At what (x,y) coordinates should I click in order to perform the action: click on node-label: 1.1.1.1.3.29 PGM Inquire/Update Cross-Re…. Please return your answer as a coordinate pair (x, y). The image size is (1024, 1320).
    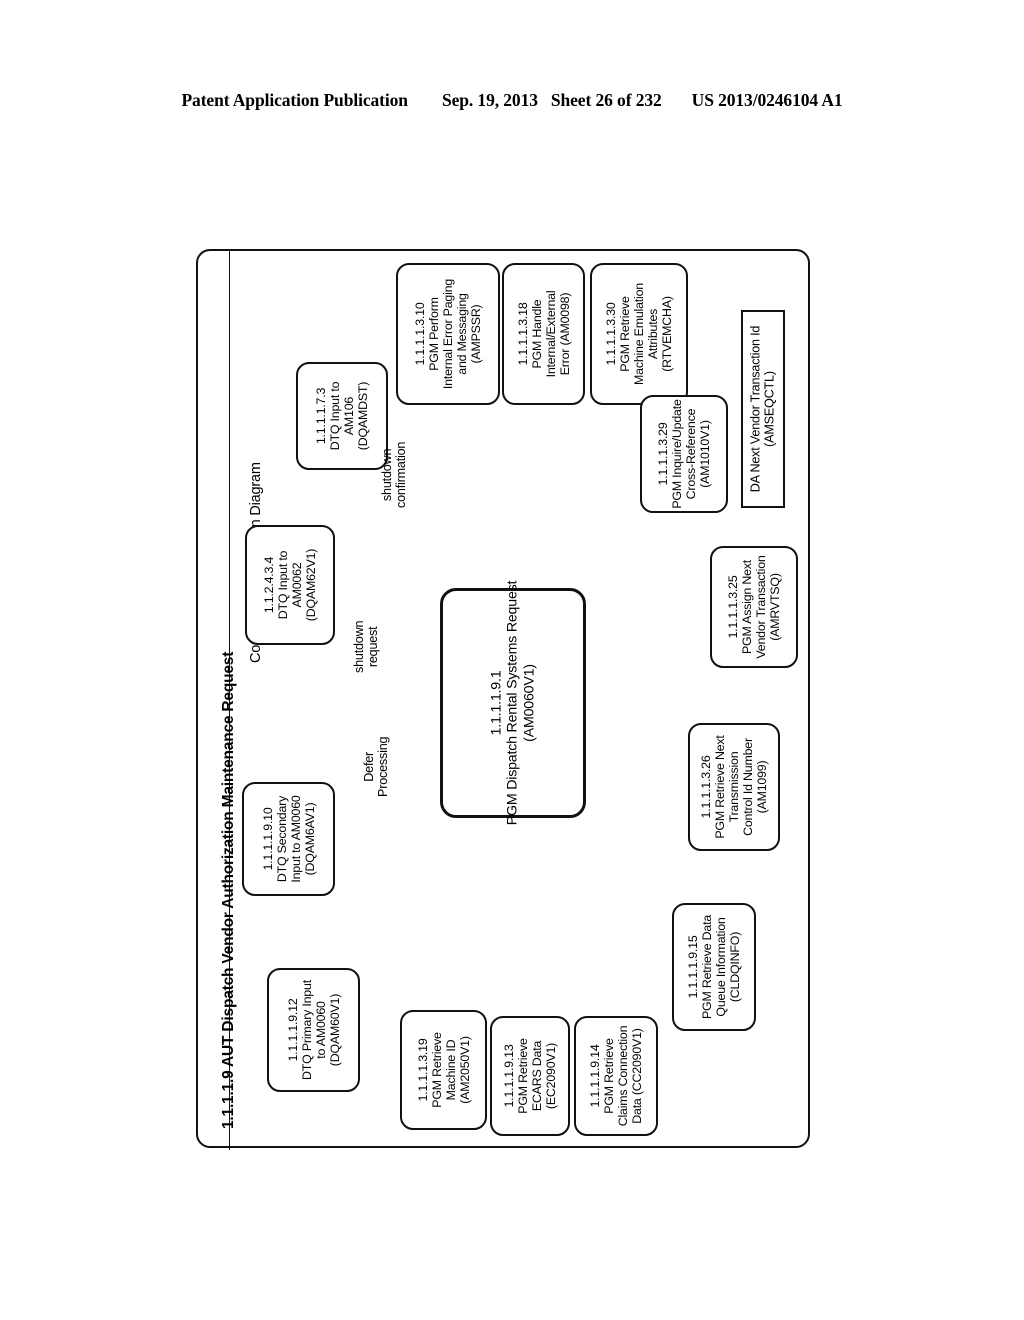
    Looking at the image, I should click on (684, 454).